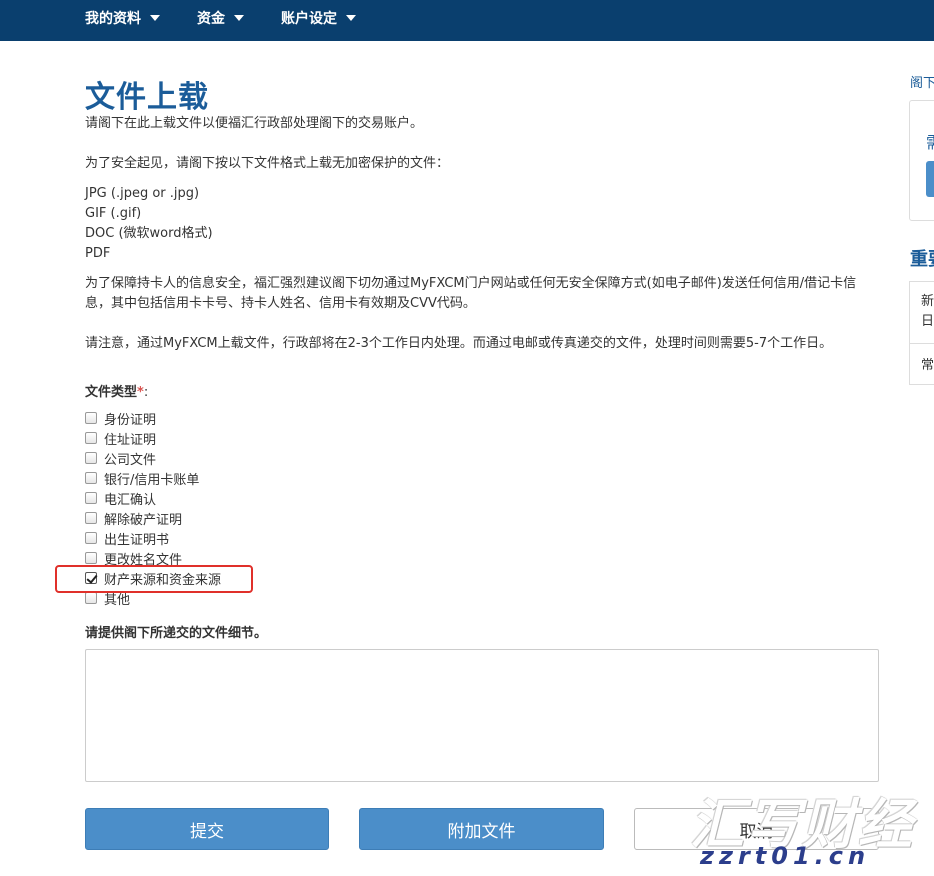  Describe the element at coordinates (927, 312) in the screenshot. I see `sidebar-list-item: 新 日` at that location.